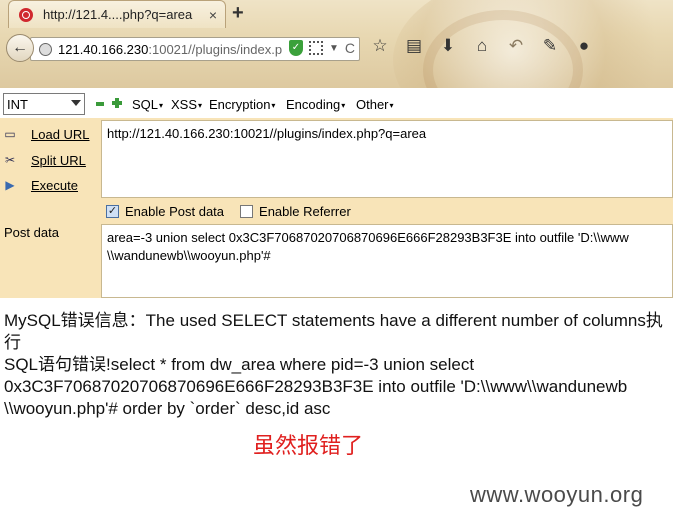 The width and height of the screenshot is (673, 524). What do you see at coordinates (100, 104) in the screenshot?
I see `decrease-icon` at bounding box center [100, 104].